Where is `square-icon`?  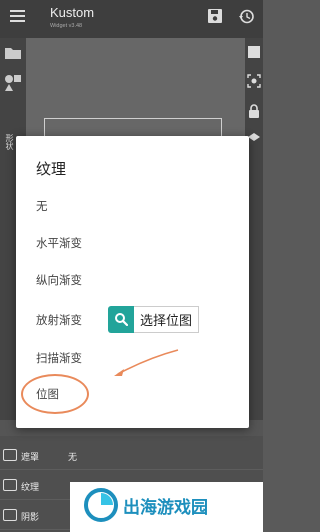
square-icon is located at coordinates (254, 52).